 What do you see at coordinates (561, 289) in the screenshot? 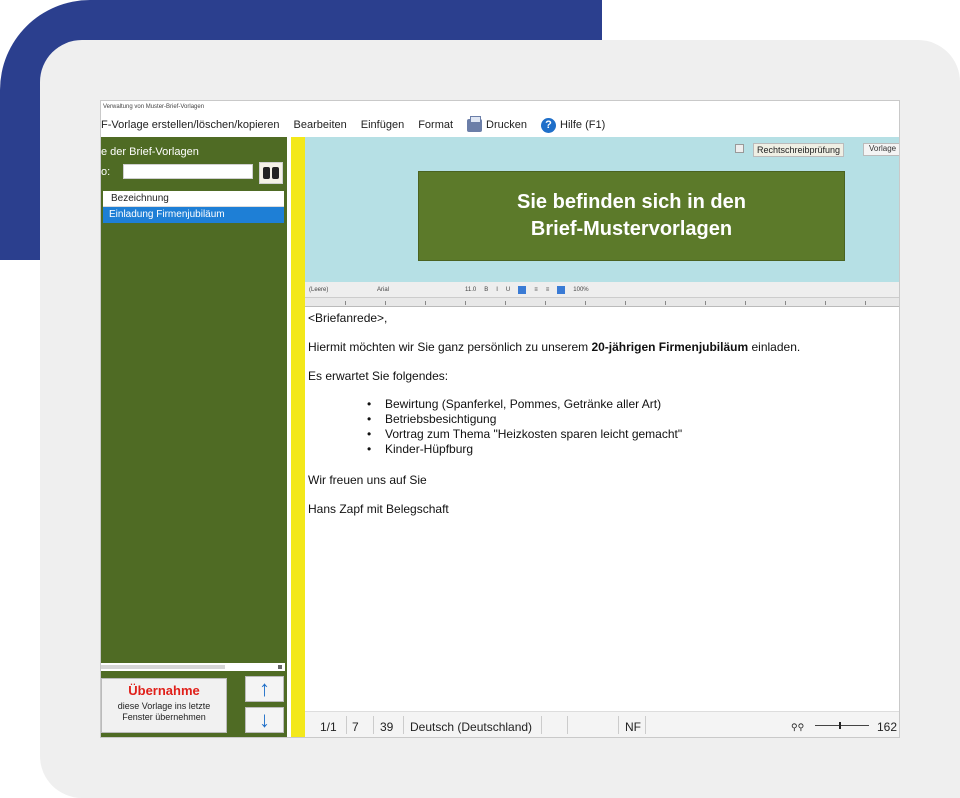
I see `bullet-list-icon` at bounding box center [561, 289].